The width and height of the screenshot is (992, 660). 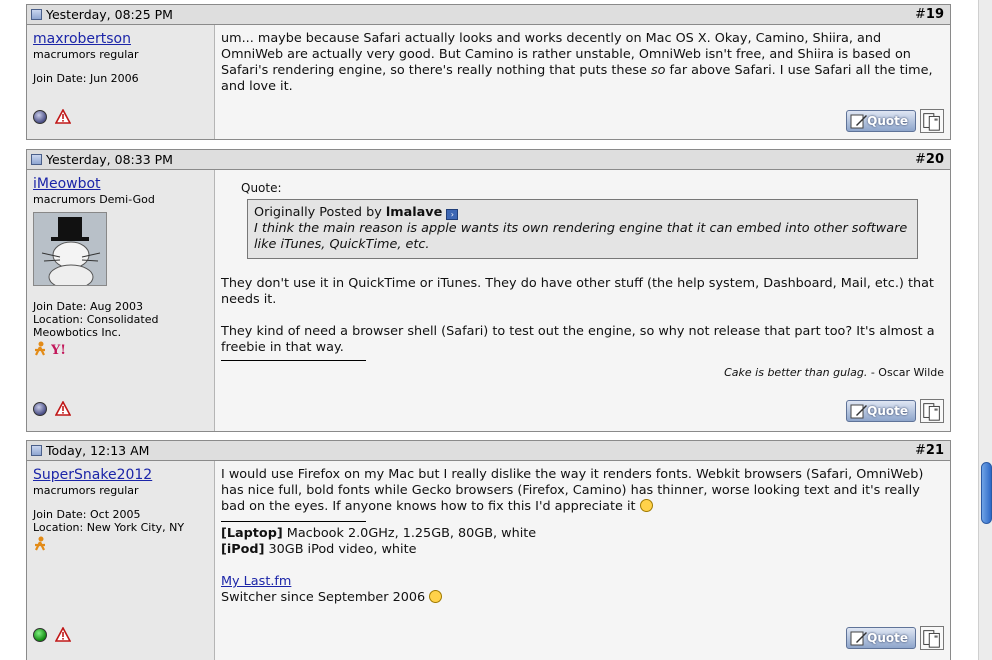 I want to click on username-link: maxrobertson, so click(x=82, y=39).